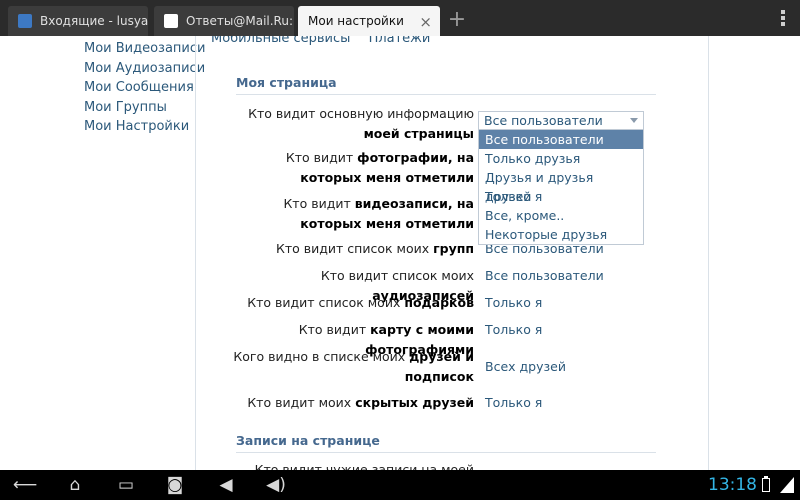  Describe the element at coordinates (25, 485) in the screenshot. I see `back-icon: ⟵` at that location.